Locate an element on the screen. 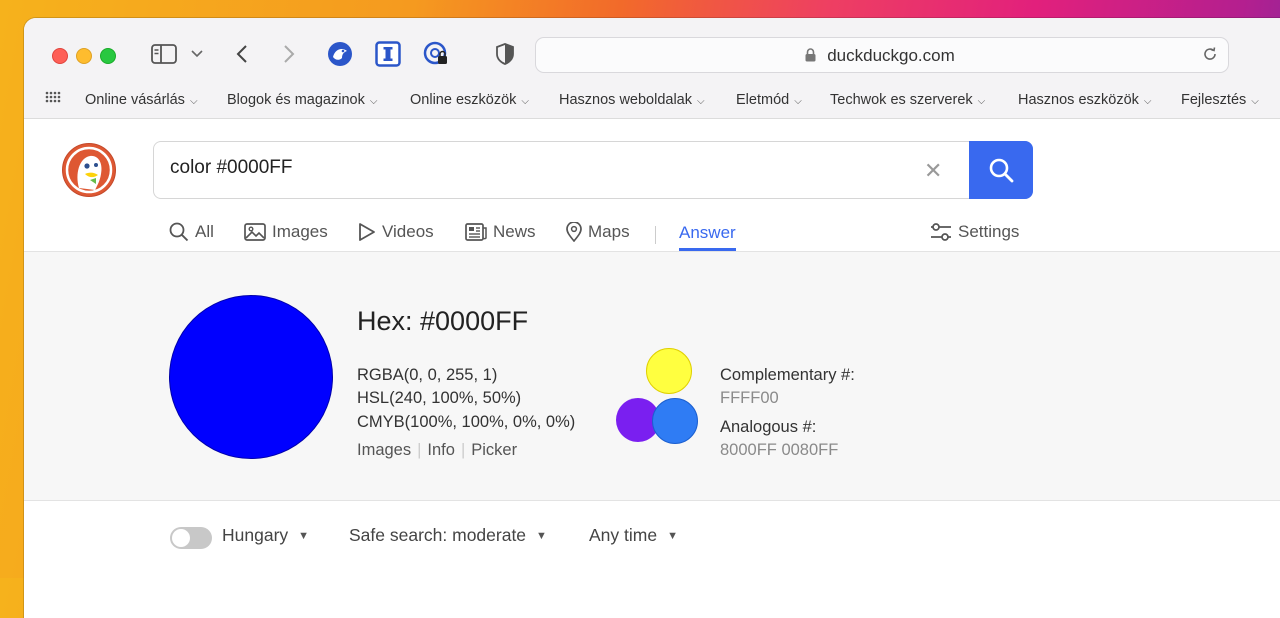 The image size is (1280, 618). clear-icon: ✕ is located at coordinates (933, 171).